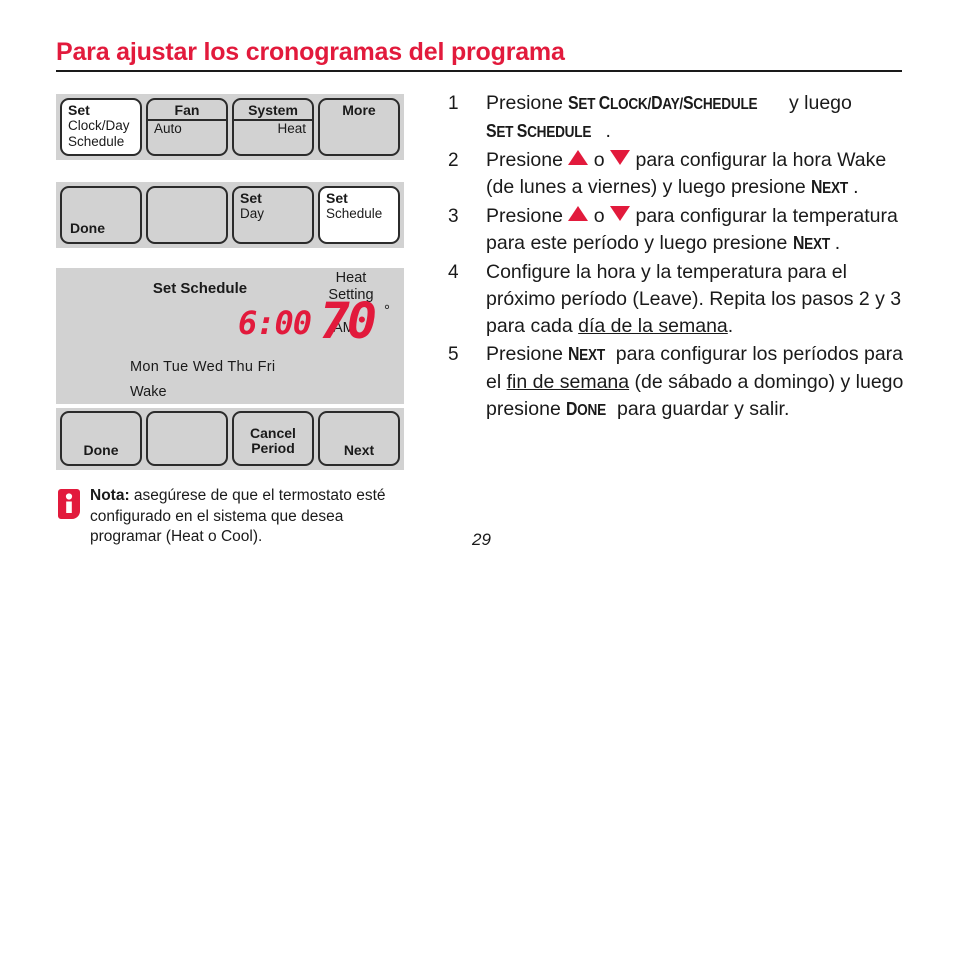 This screenshot has width=954, height=954. Describe the element at coordinates (203, 367) in the screenshot. I see `lcd-days-row: Mon Tue Wed Thu Fri` at that location.